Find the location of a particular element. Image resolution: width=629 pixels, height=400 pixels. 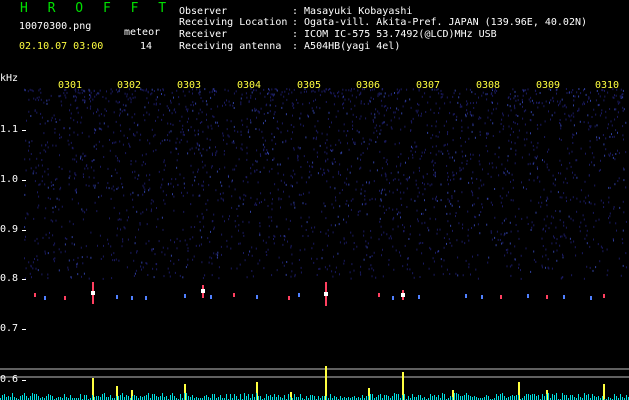

meteor-label: meteor is located at coordinates (142, 32).